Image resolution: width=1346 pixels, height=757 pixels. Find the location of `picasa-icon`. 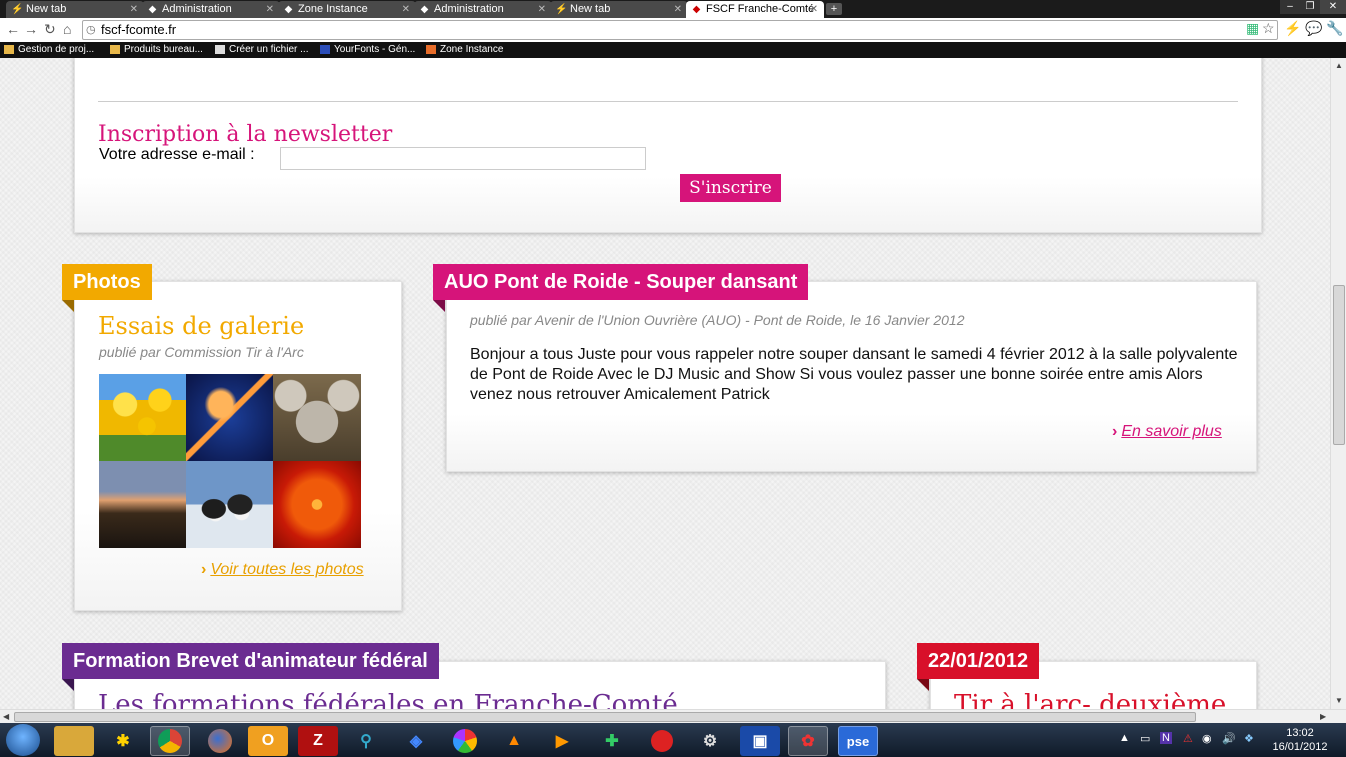

picasa-icon is located at coordinates (465, 741).